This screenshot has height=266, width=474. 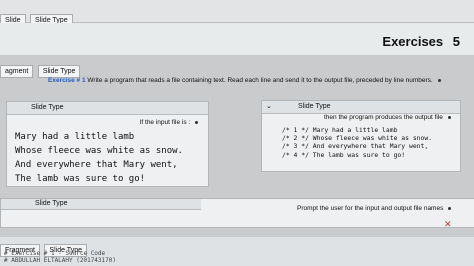 I want to click on code-comment: # ABDULLAH ELTALAHY (201743170), so click(x=60, y=260).